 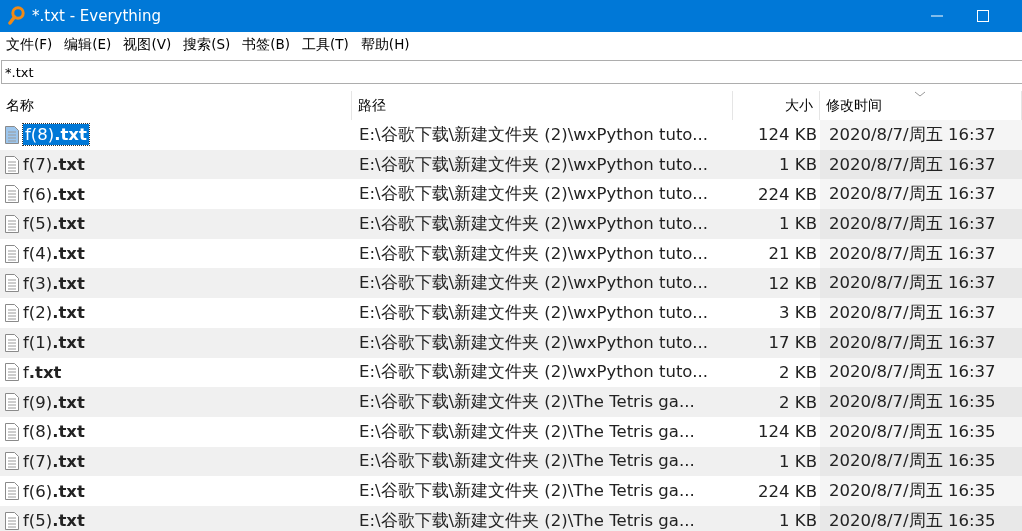 I want to click on file-name: f(1).txt, so click(x=54, y=343).